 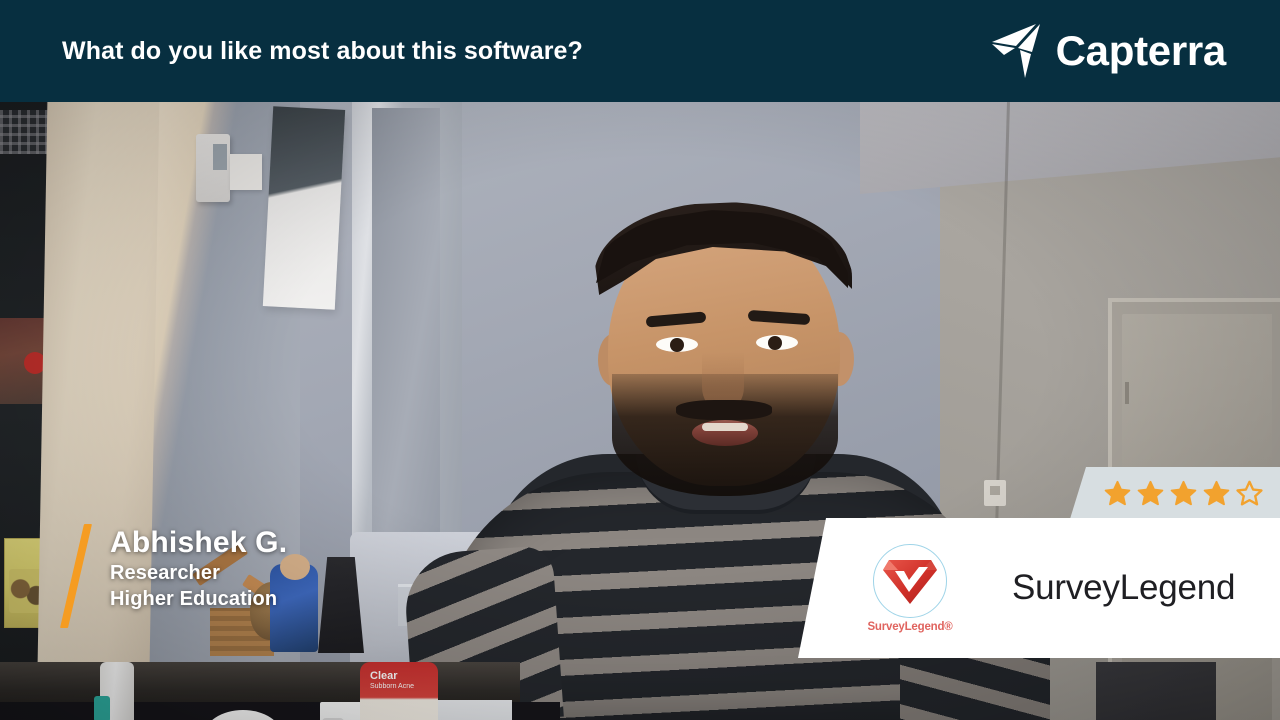 I want to click on surveylegend-wordmark: SurveyLegend®, so click(x=910, y=626).